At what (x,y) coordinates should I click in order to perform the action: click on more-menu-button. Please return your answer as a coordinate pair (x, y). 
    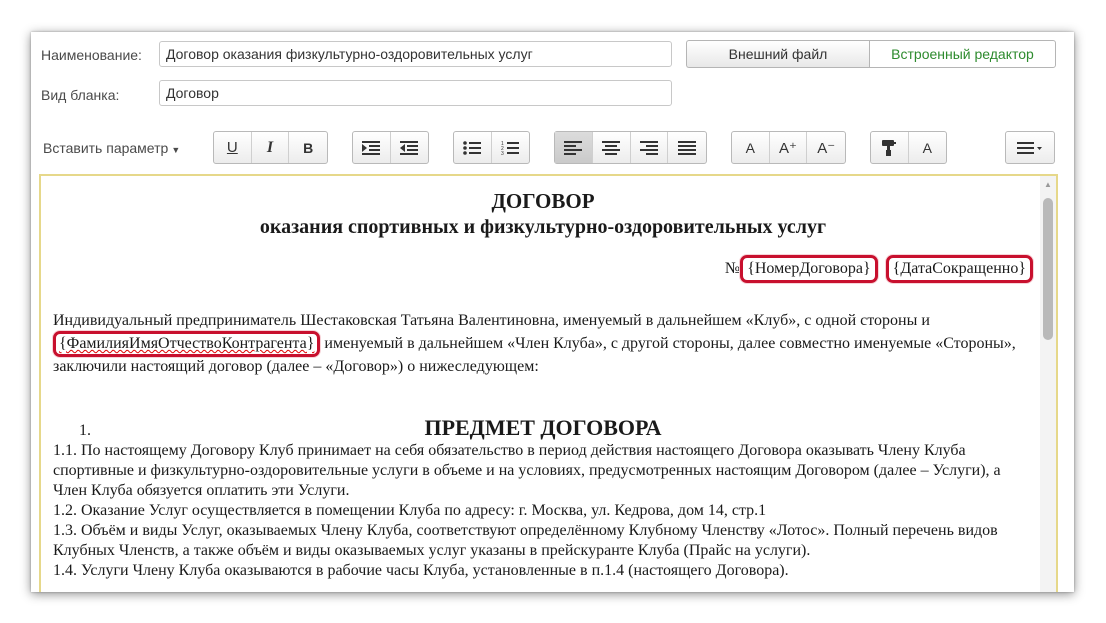
    Looking at the image, I should click on (1030, 147).